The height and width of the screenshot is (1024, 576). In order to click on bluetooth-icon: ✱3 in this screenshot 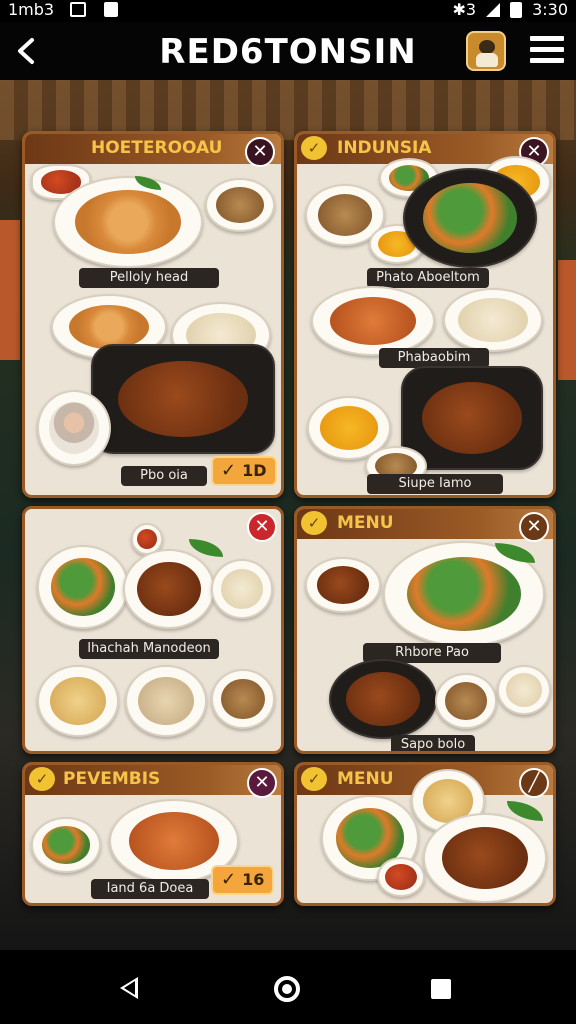, I will do `click(464, 9)`.